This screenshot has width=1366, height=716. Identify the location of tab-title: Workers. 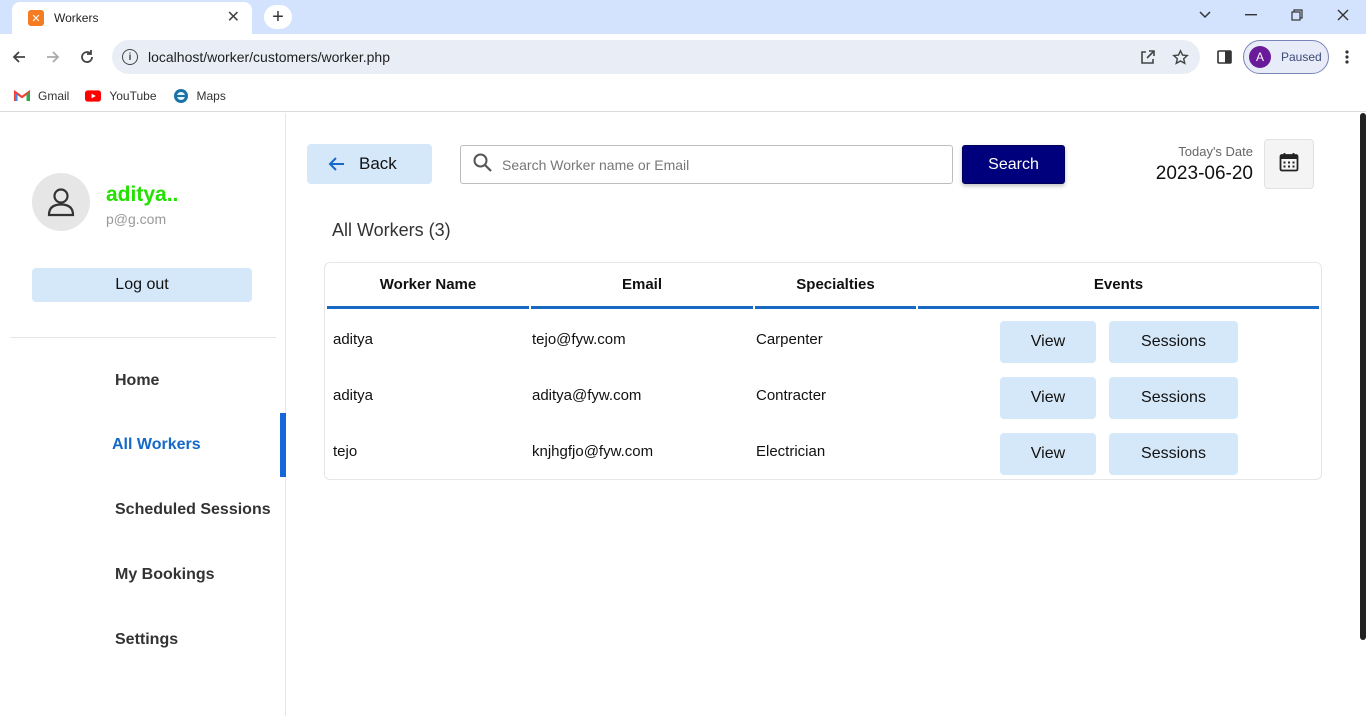
(76, 18).